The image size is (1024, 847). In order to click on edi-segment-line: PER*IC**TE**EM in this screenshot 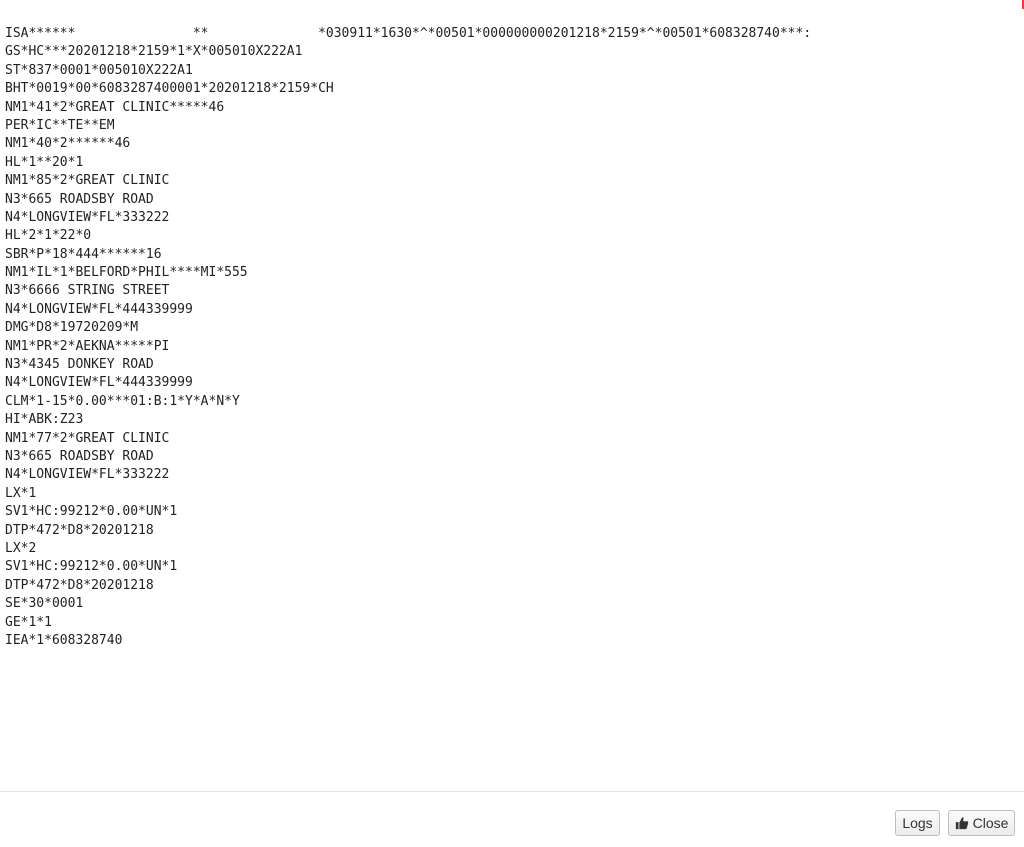, I will do `click(60, 125)`.